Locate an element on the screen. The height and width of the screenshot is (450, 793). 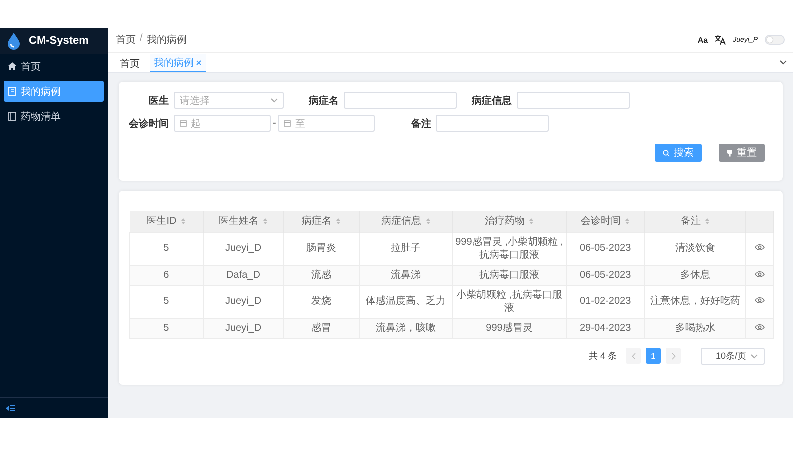
disease-input is located at coordinates (400, 100).